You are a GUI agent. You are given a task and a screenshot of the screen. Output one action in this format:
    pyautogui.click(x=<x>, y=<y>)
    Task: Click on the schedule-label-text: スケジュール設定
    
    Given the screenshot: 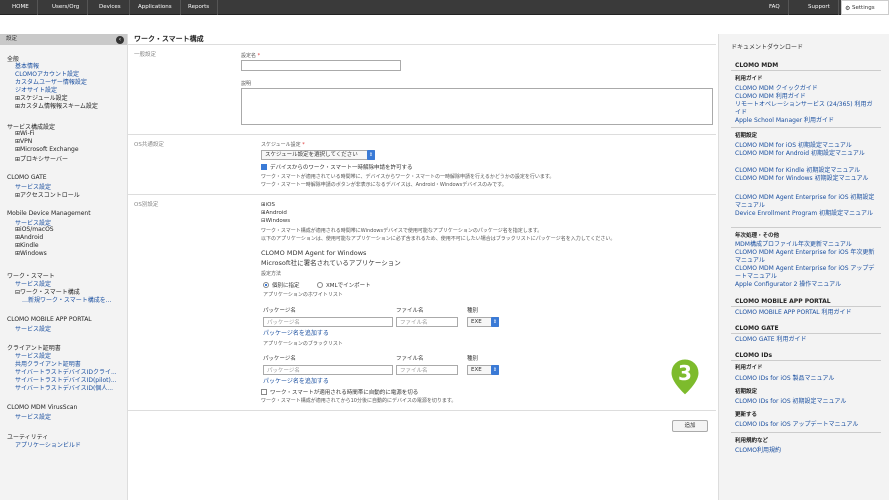 What is the action you would take?
    pyautogui.click(x=281, y=145)
    